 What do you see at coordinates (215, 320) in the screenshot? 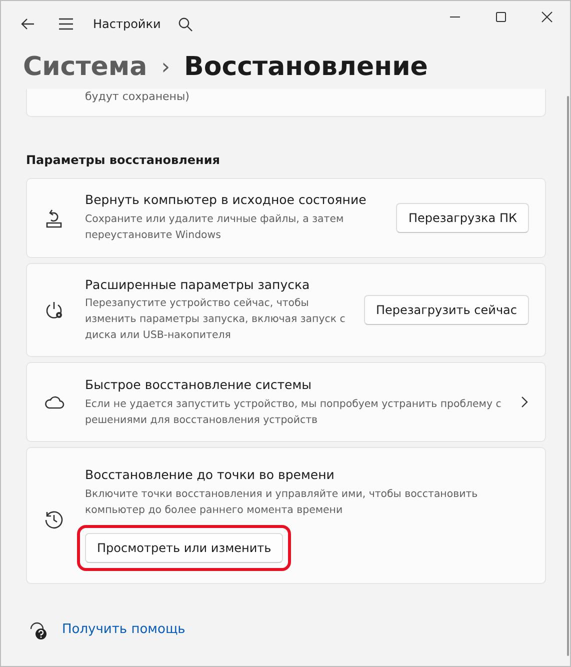
I see `card-description: Перезапустите устройство сейчас, чтобы изменить параметры запуска, включая запуск с диска или USB-накопителя` at bounding box center [215, 320].